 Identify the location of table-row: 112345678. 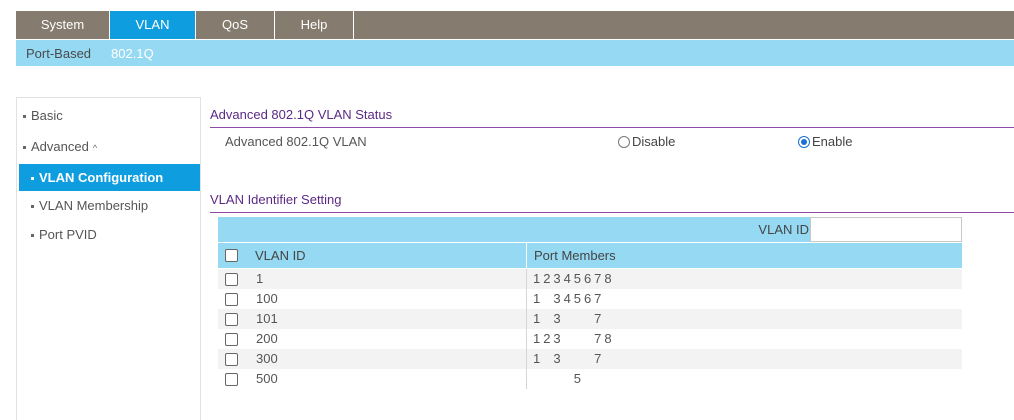
(590, 279).